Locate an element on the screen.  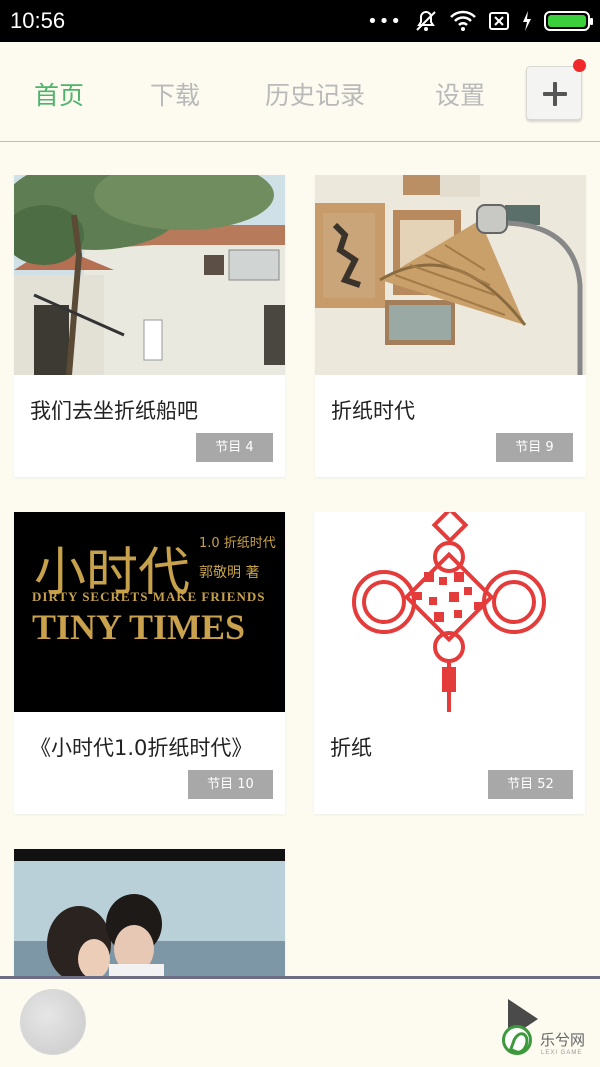
poster-tagline: DIRTY SECRETS MAKE FRIENDS is located at coordinates (149, 596).